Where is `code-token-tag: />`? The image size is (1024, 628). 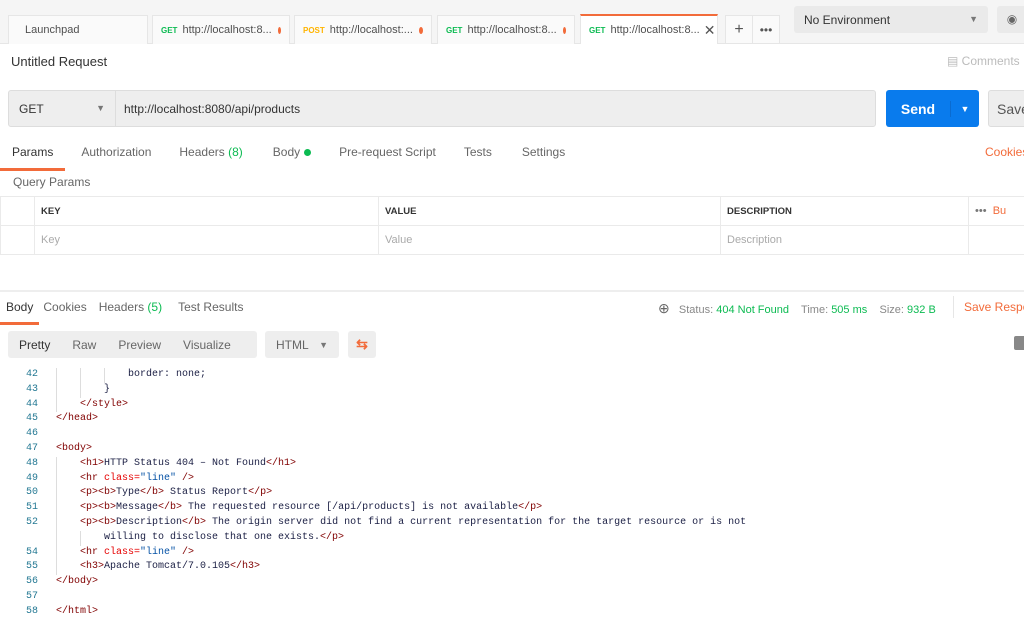 code-token-tag: /> is located at coordinates (185, 552).